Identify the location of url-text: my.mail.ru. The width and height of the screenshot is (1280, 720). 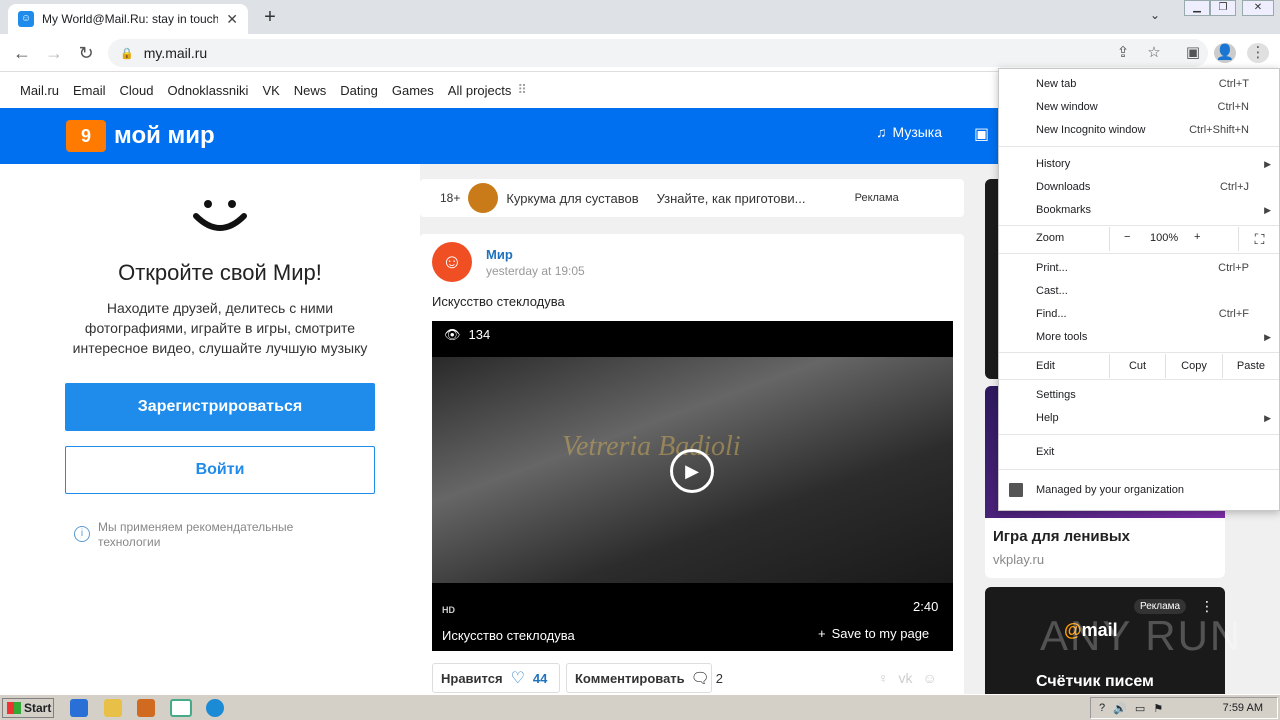
(176, 53).